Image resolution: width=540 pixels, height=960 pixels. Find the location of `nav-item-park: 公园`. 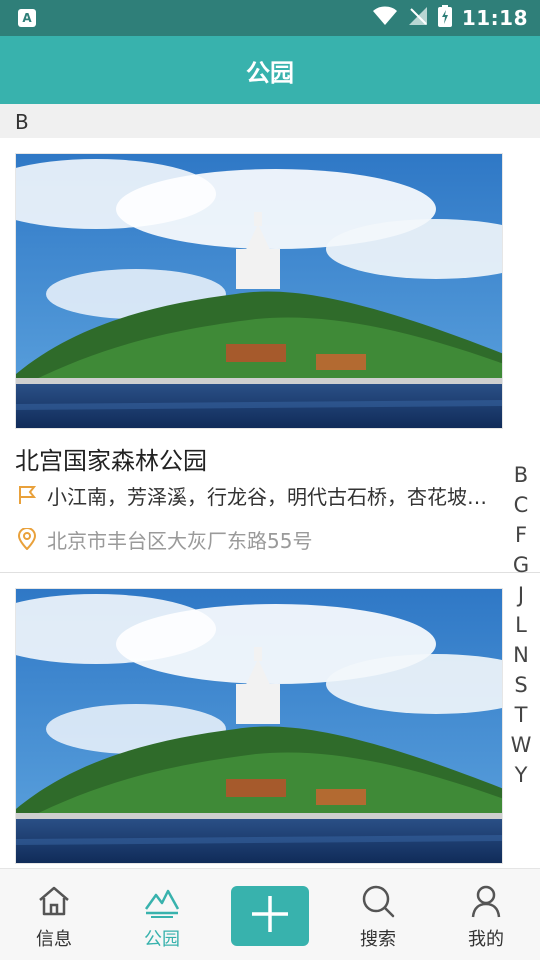

nav-item-park: 公园 is located at coordinates (162, 914).